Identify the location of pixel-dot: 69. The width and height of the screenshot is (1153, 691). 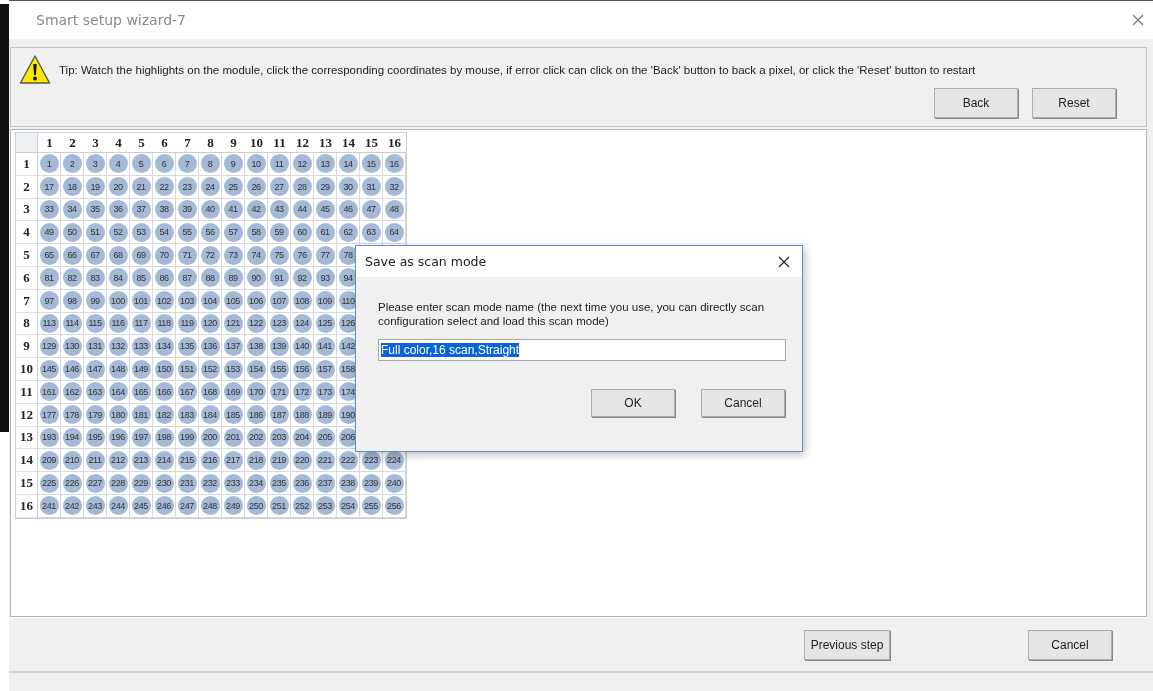
(141, 255).